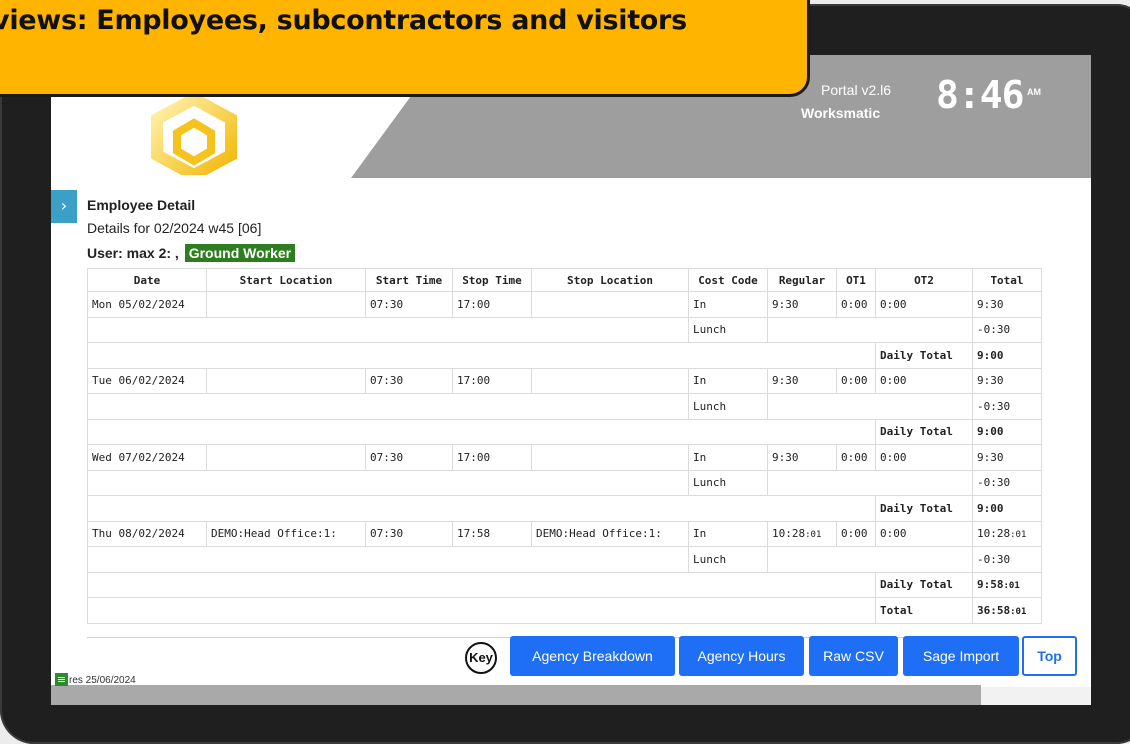  I want to click on cell-date: Mon 05/02/2024, so click(147, 304).